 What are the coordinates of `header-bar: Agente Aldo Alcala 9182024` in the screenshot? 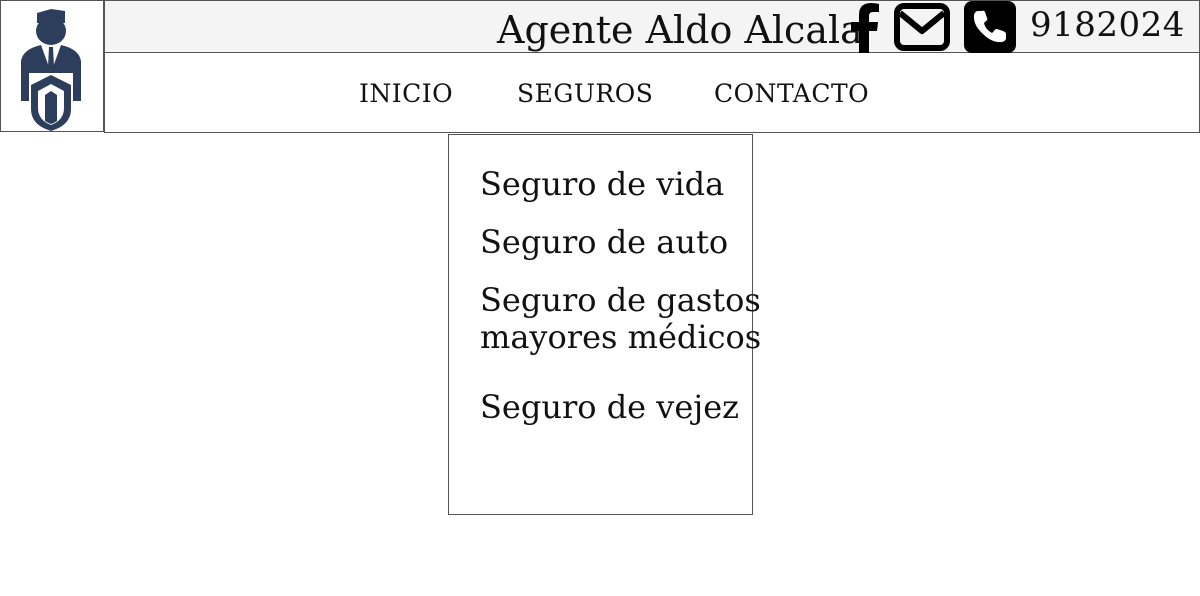 It's located at (652, 26).